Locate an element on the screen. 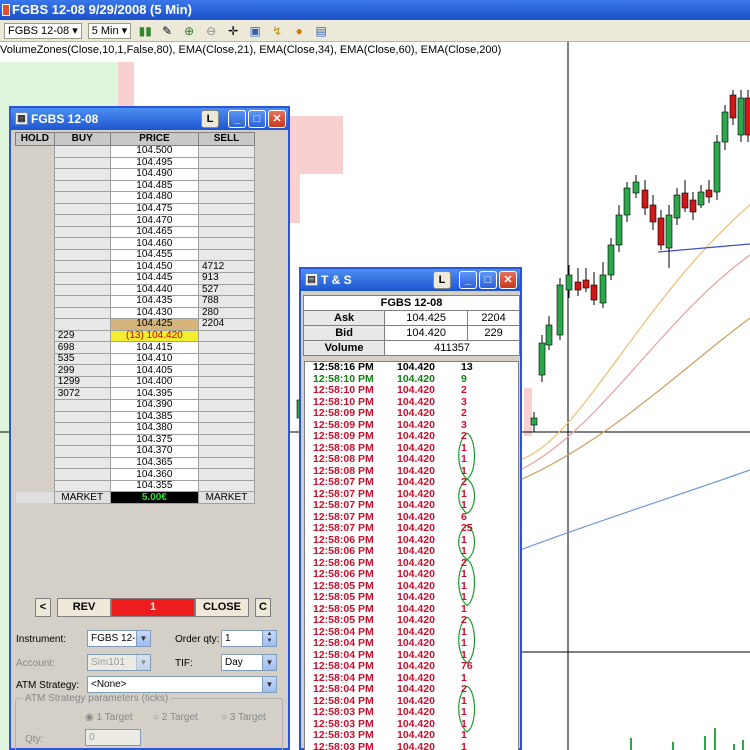  scroll-left-button: < is located at coordinates (43, 607).